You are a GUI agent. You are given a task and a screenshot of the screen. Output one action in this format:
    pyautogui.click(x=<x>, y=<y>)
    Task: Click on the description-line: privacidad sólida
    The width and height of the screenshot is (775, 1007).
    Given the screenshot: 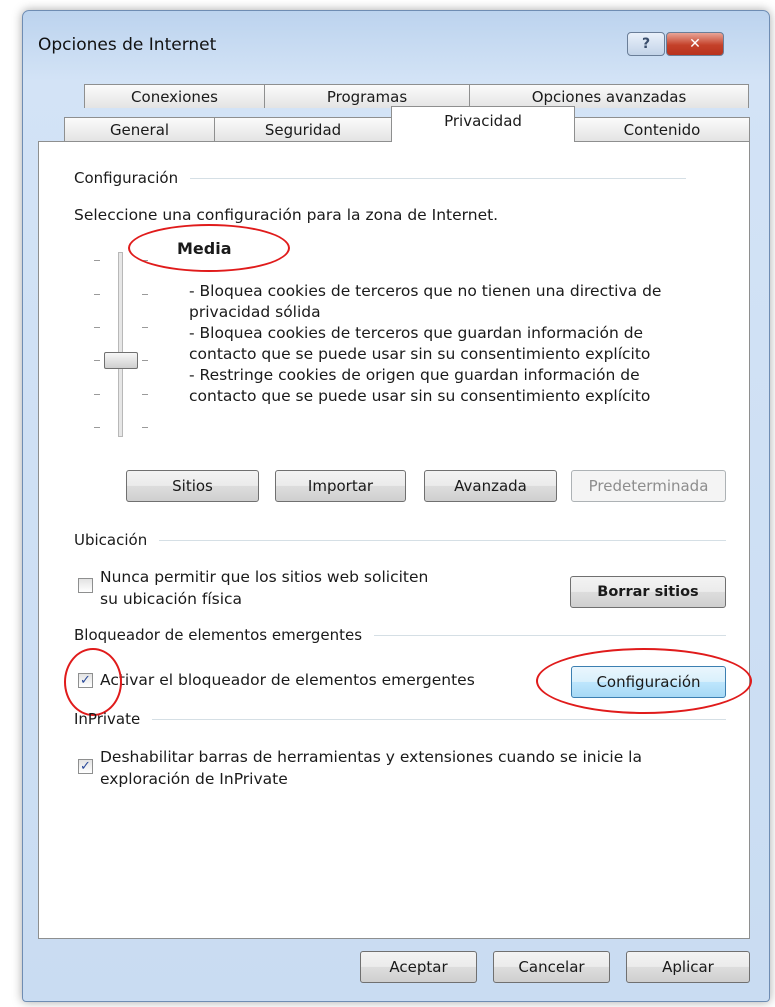 What is the action you would take?
    pyautogui.click(x=255, y=312)
    